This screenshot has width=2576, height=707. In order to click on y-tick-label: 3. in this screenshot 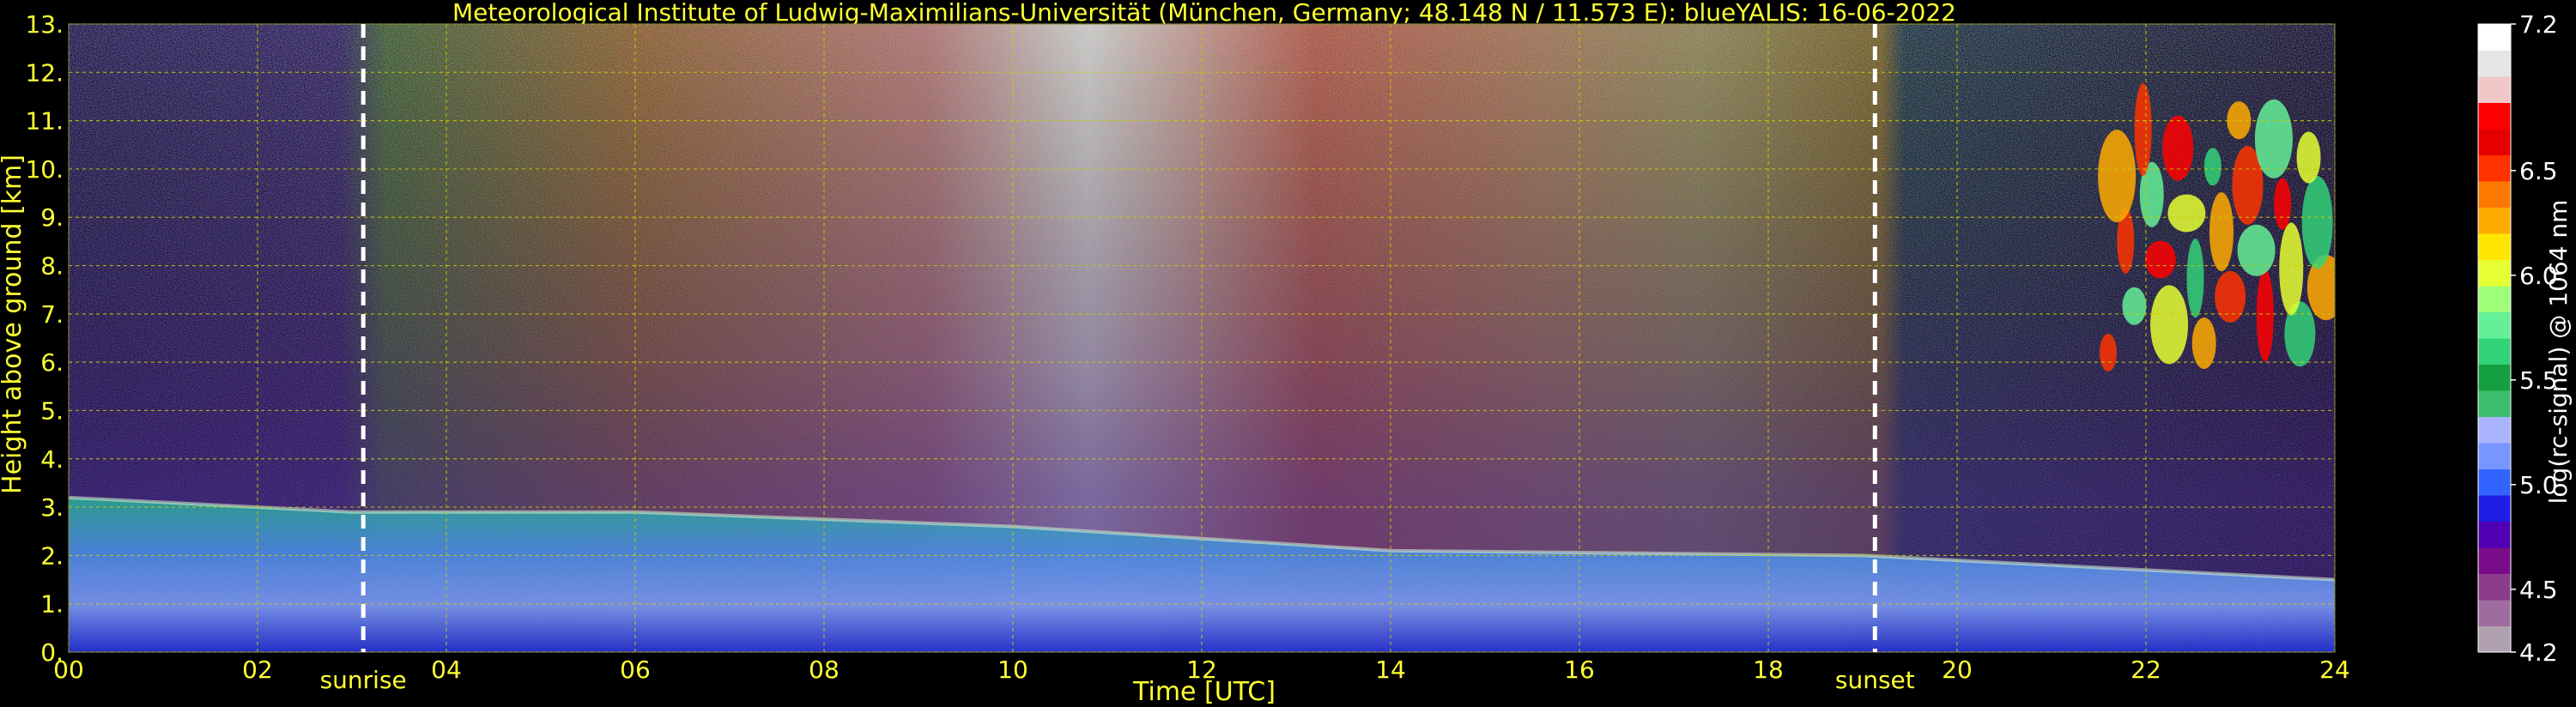, I will do `click(52, 508)`.